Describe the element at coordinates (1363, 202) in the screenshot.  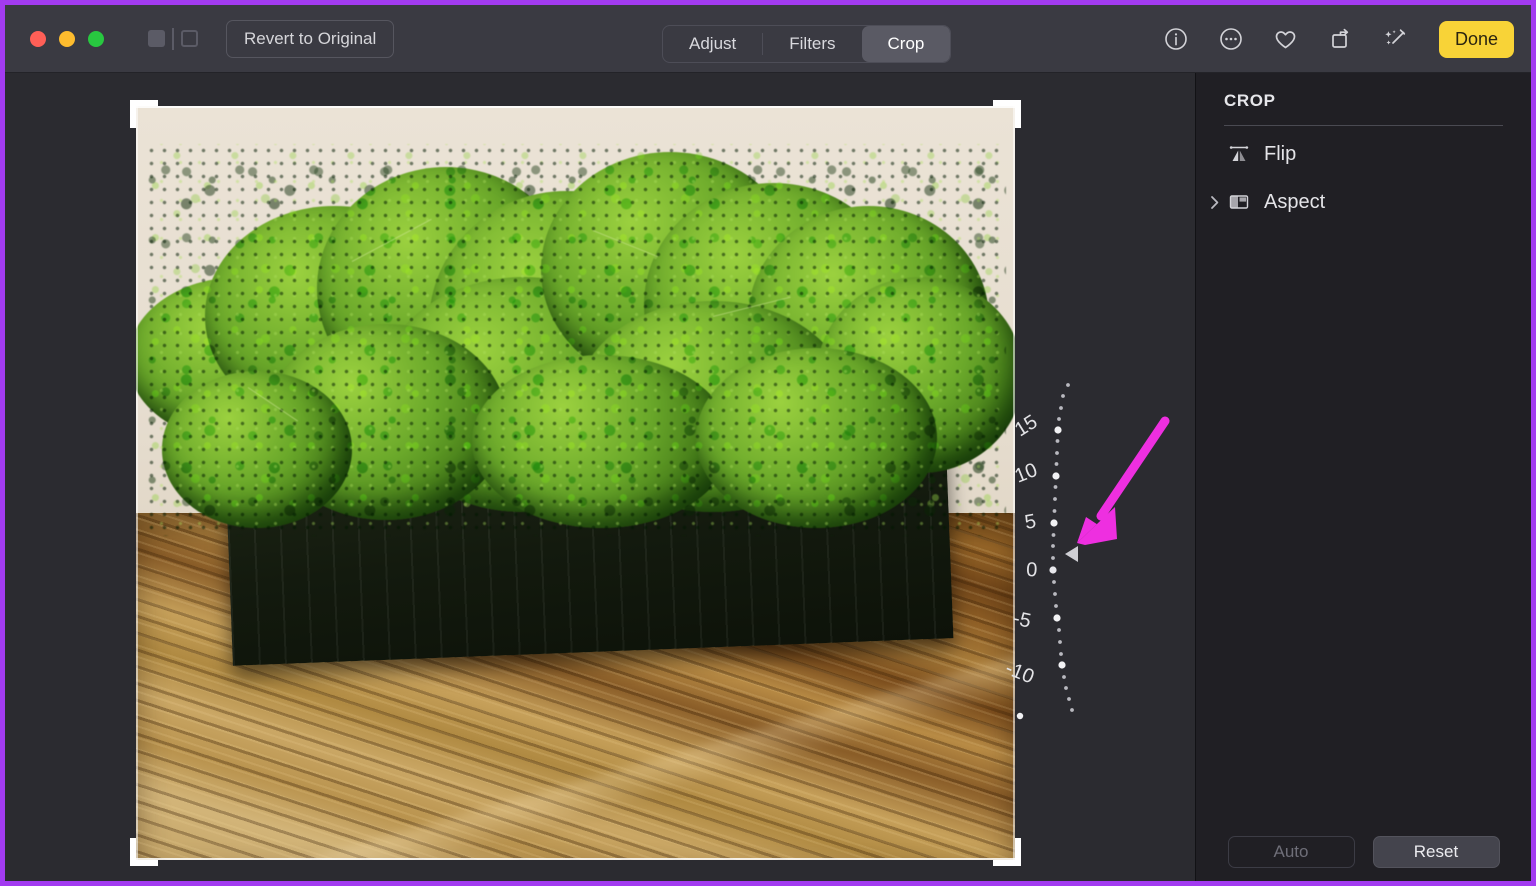
I see `sidebar-item-aspect: Aspect` at that location.